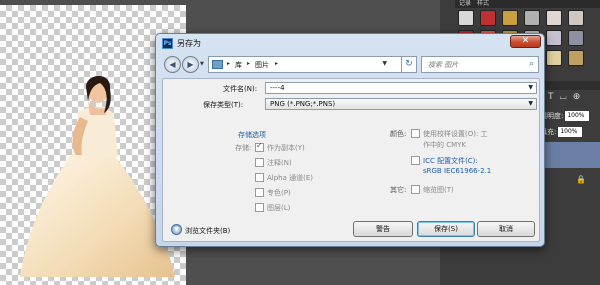 Image resolution: width=600 pixels, height=285 pixels. I want to click on proof-setup-label-line2: 作中的 CMYK, so click(445, 145).